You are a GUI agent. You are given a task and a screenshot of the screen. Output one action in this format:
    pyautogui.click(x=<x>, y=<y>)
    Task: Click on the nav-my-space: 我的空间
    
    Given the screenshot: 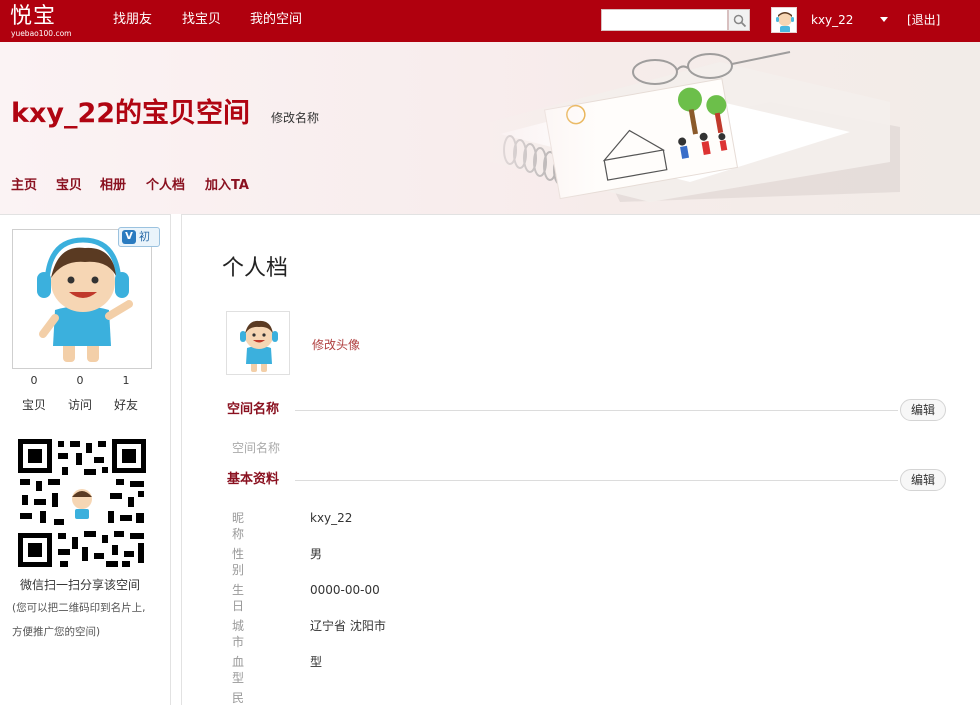 What is the action you would take?
    pyautogui.click(x=276, y=20)
    